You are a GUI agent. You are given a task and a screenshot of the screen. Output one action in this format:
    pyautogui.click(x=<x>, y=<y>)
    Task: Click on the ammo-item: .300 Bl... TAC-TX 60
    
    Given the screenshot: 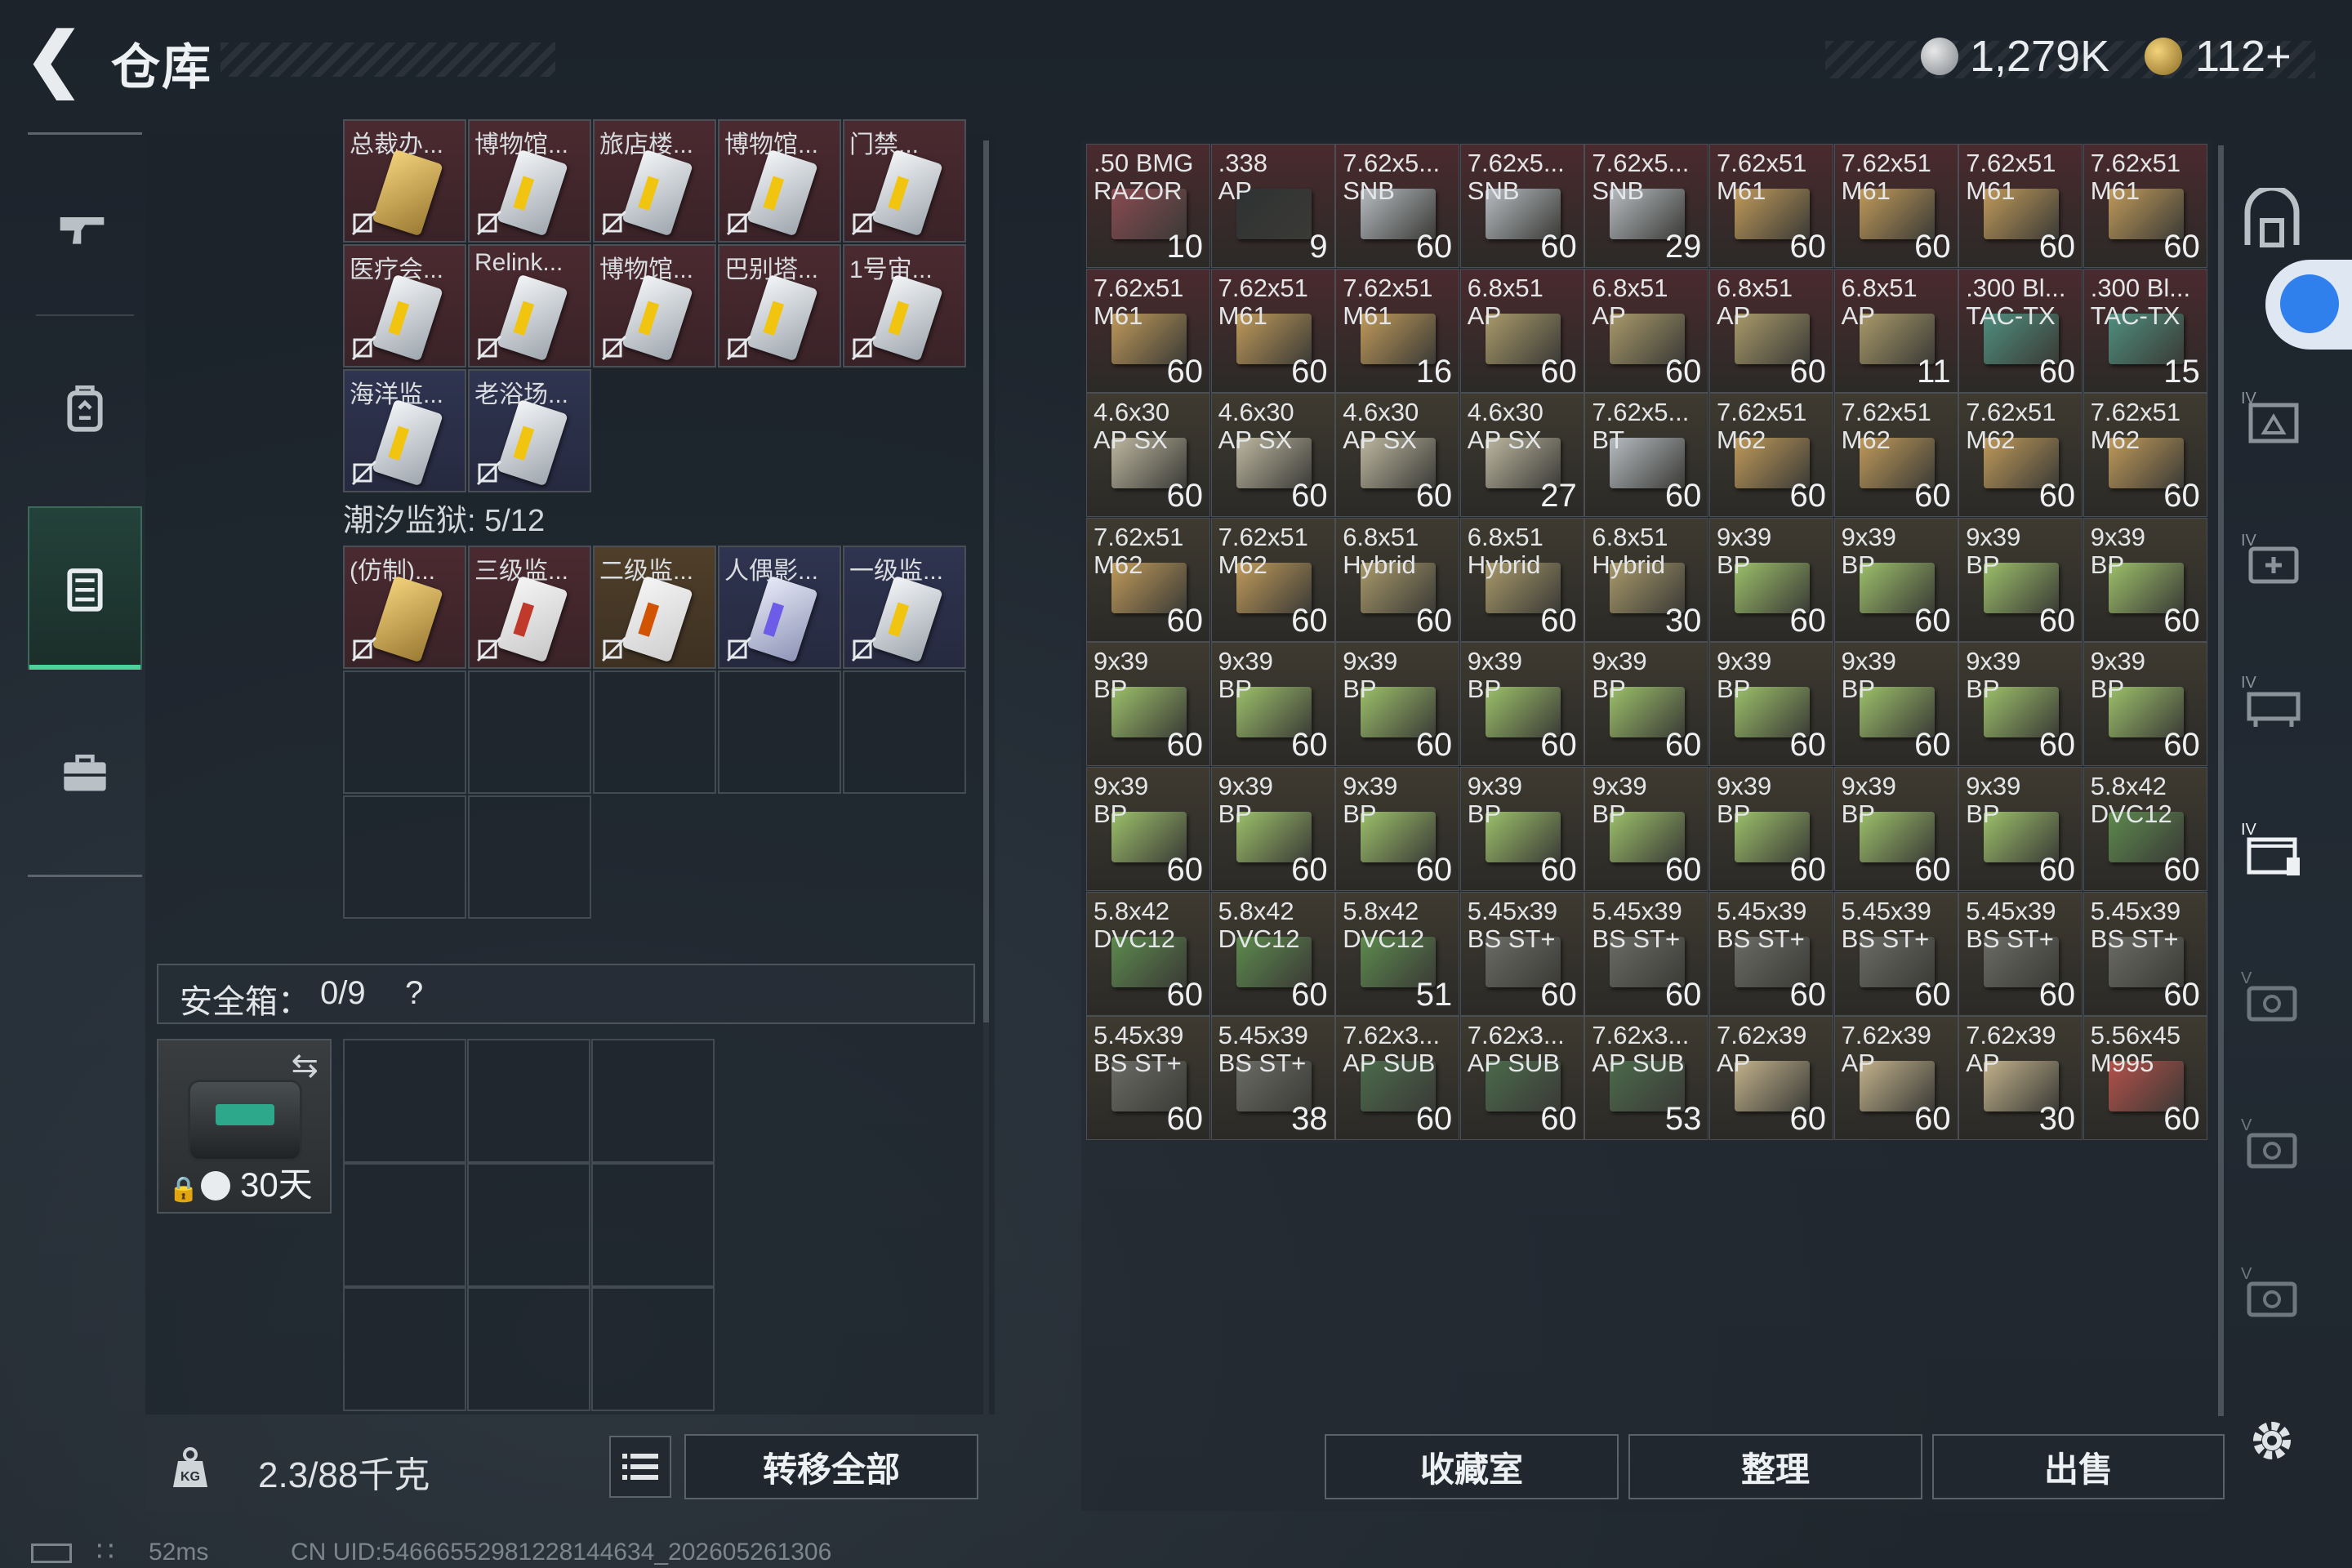 What is the action you would take?
    pyautogui.click(x=2020, y=330)
    